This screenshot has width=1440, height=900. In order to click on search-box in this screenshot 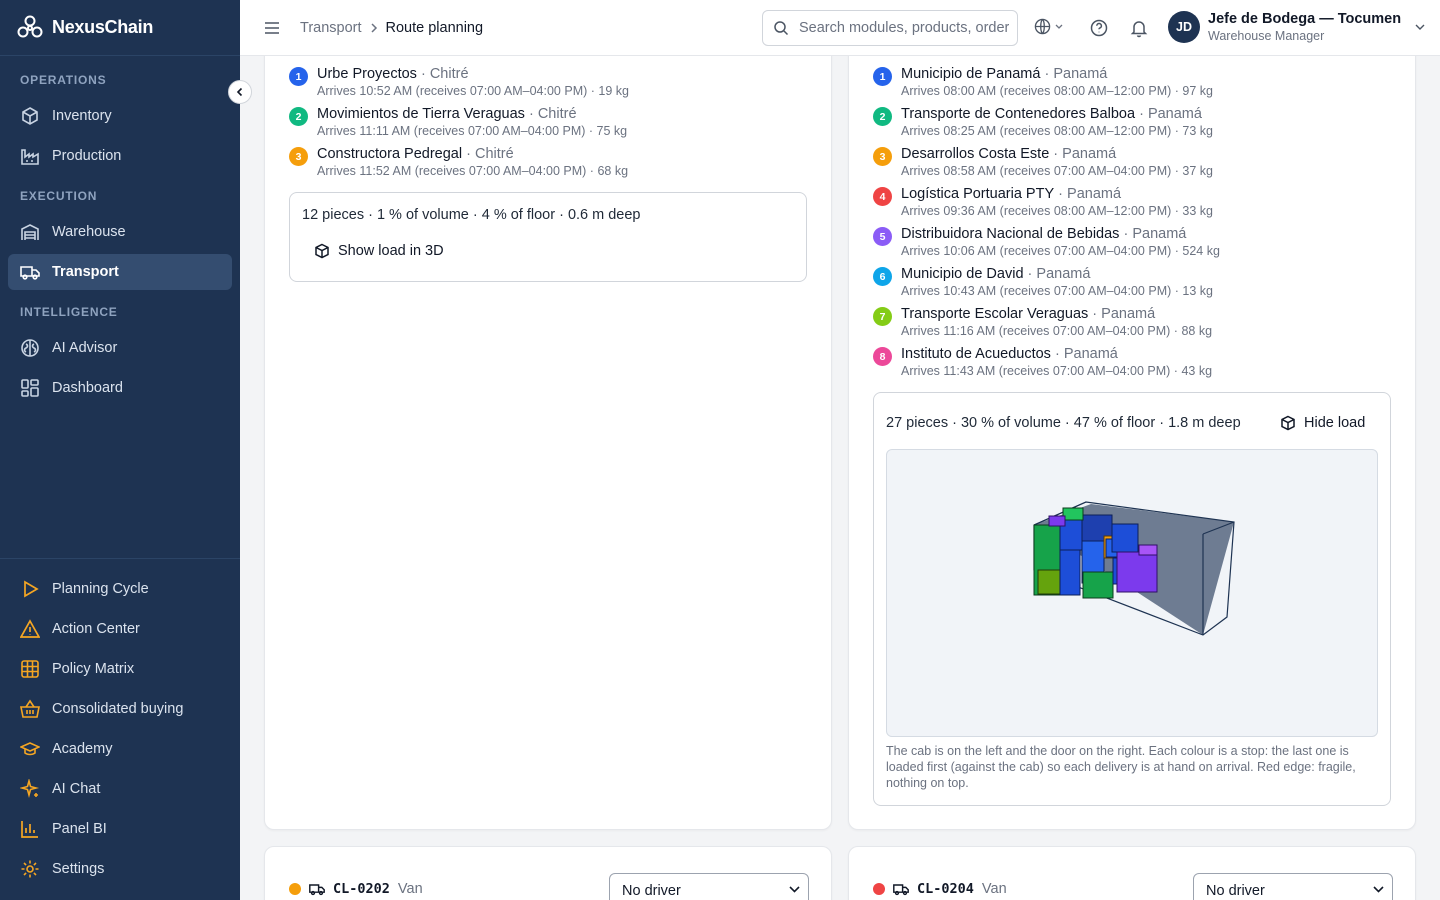, I will do `click(890, 28)`.